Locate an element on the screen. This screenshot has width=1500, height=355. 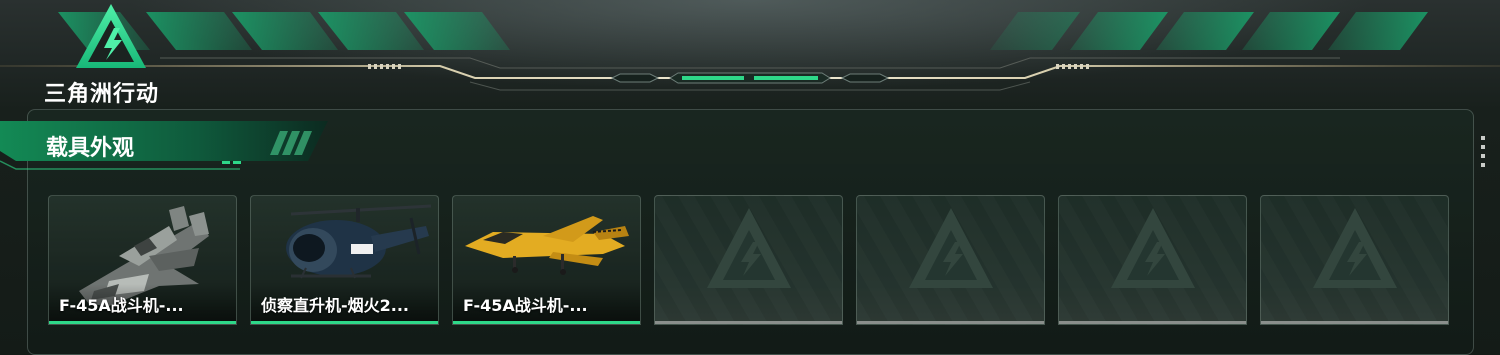
delta-logo-icon is located at coordinates (111, 36).